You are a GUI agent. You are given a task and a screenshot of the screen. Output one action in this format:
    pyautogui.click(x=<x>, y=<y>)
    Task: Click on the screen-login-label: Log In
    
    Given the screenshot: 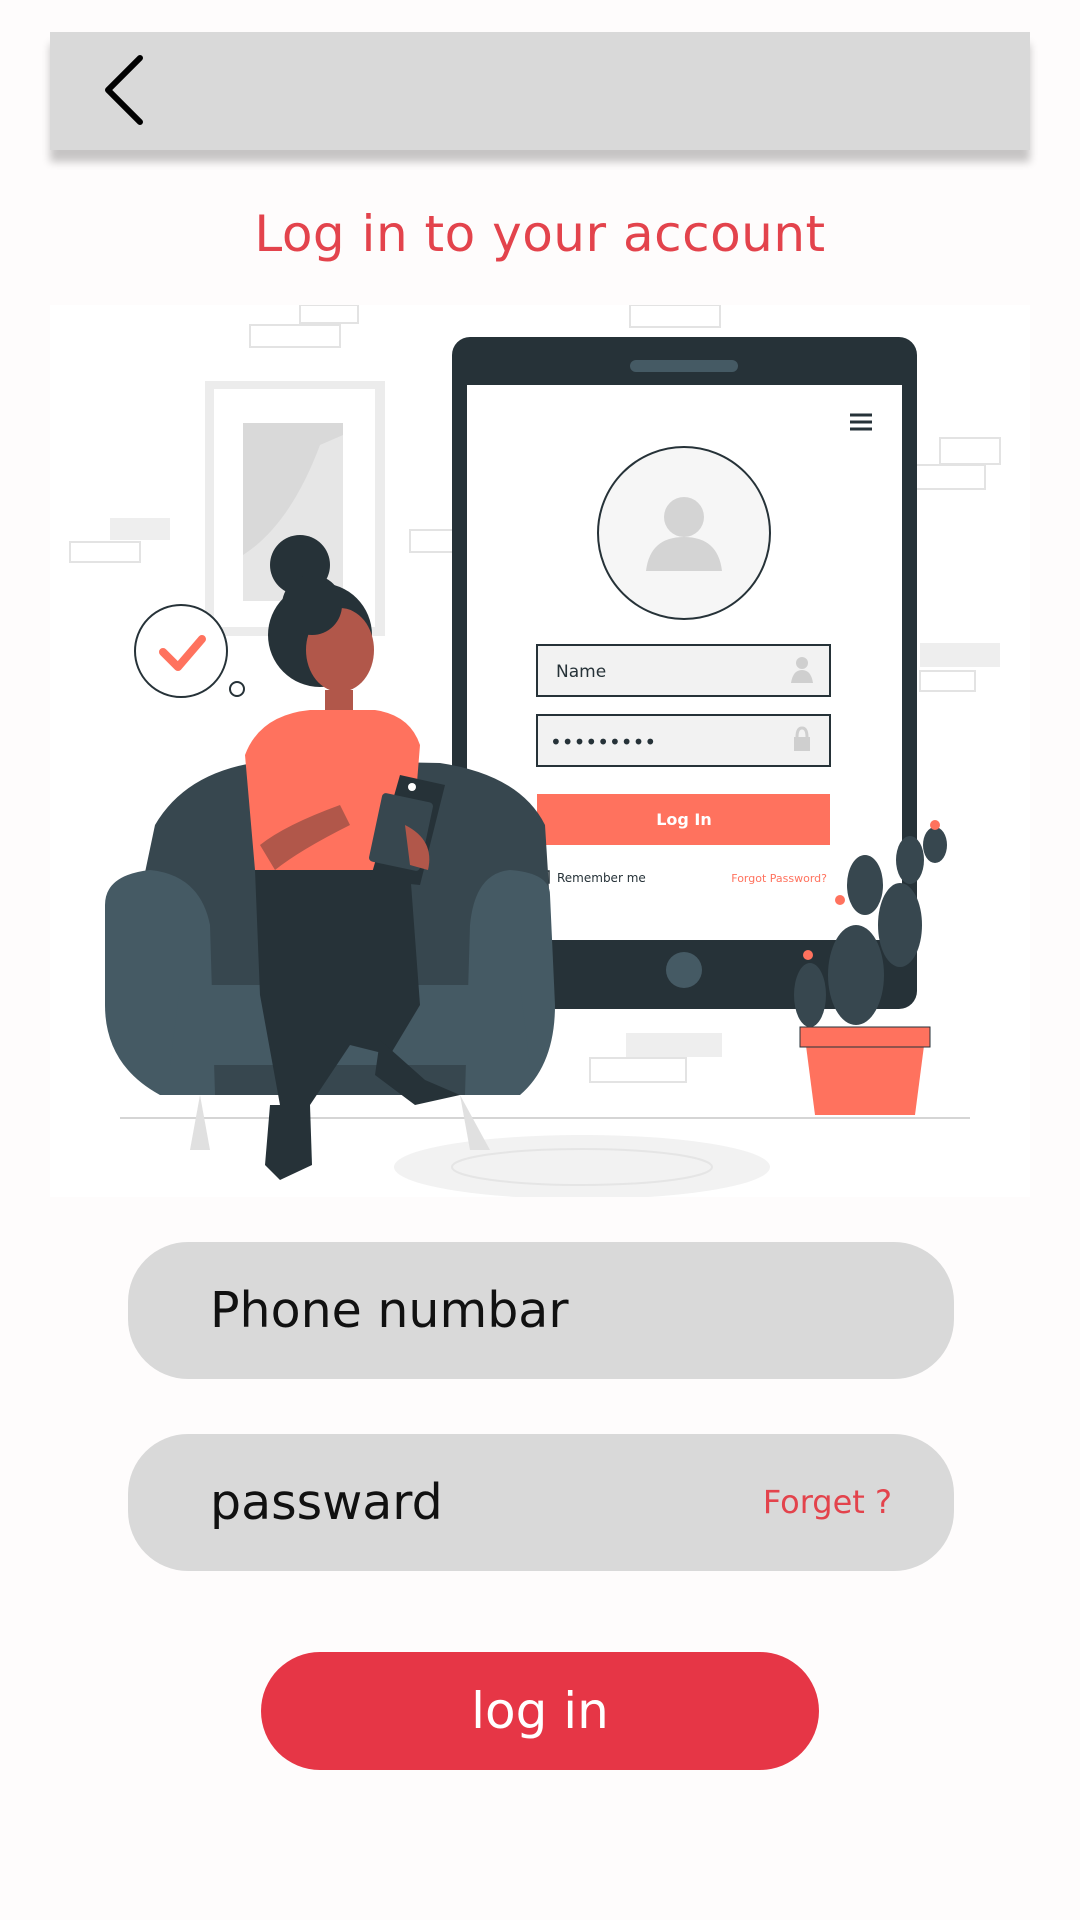 What is the action you would take?
    pyautogui.click(x=684, y=819)
    